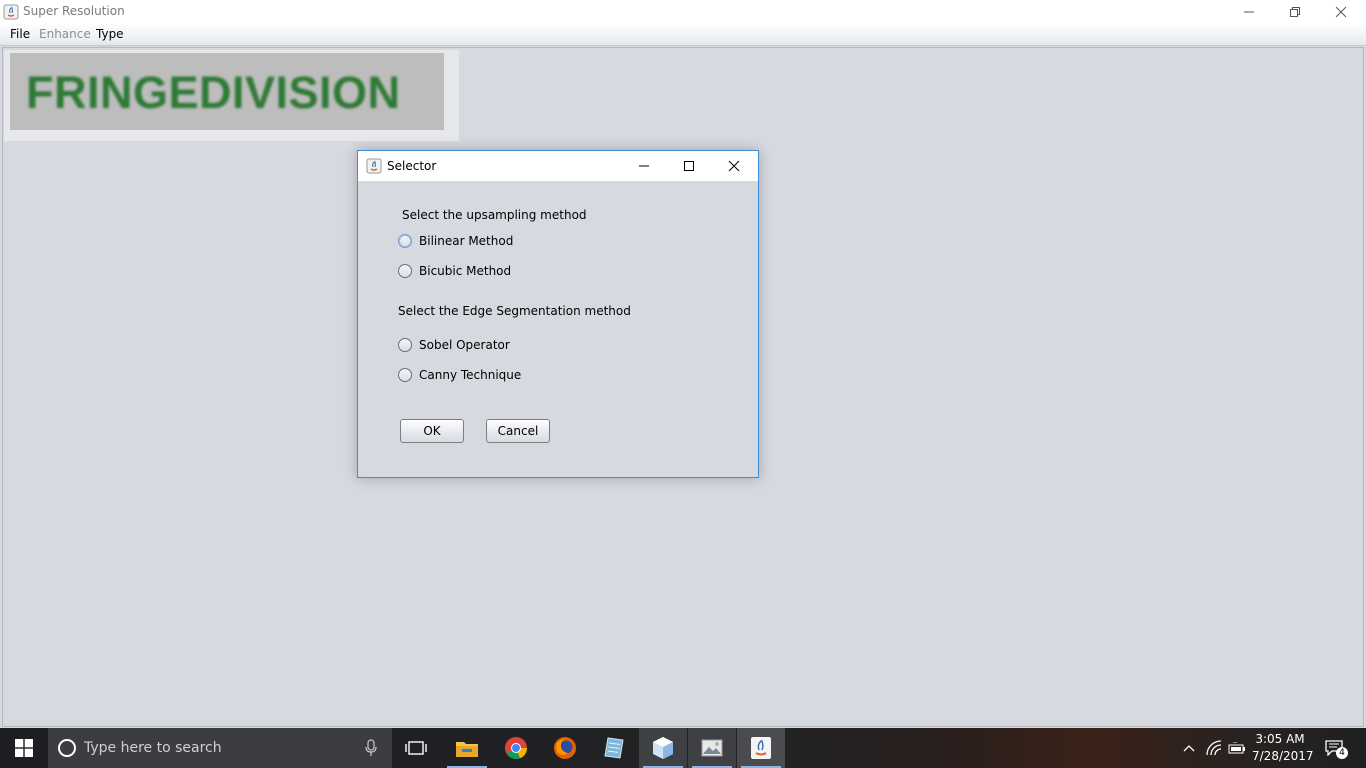 The image size is (1366, 768). Describe the element at coordinates (371, 747) in the screenshot. I see `microphone-icon` at that location.